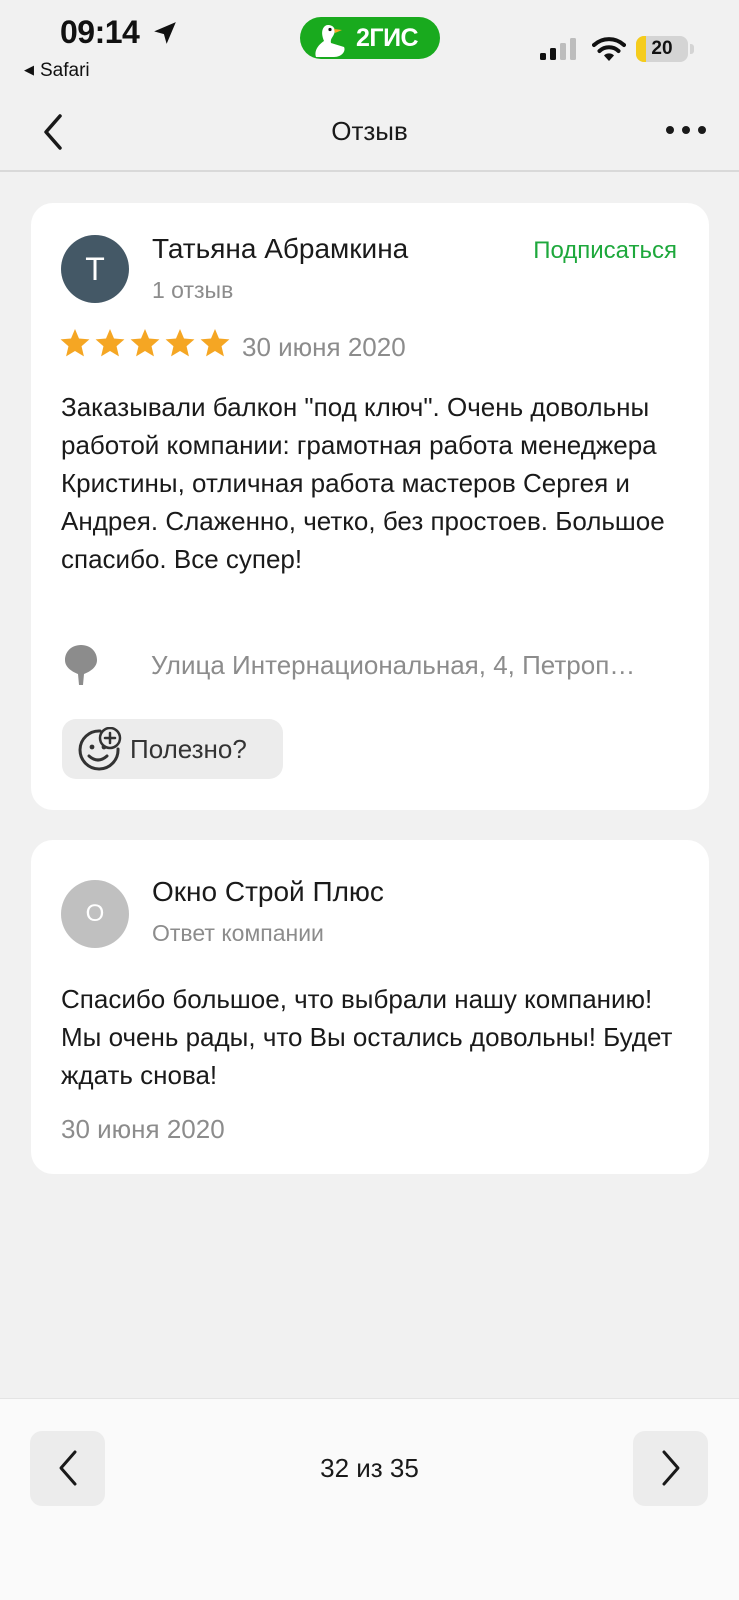 The height and width of the screenshot is (1600, 739). Describe the element at coordinates (29, 69) in the screenshot. I see `back-triangle-icon: ◀` at that location.